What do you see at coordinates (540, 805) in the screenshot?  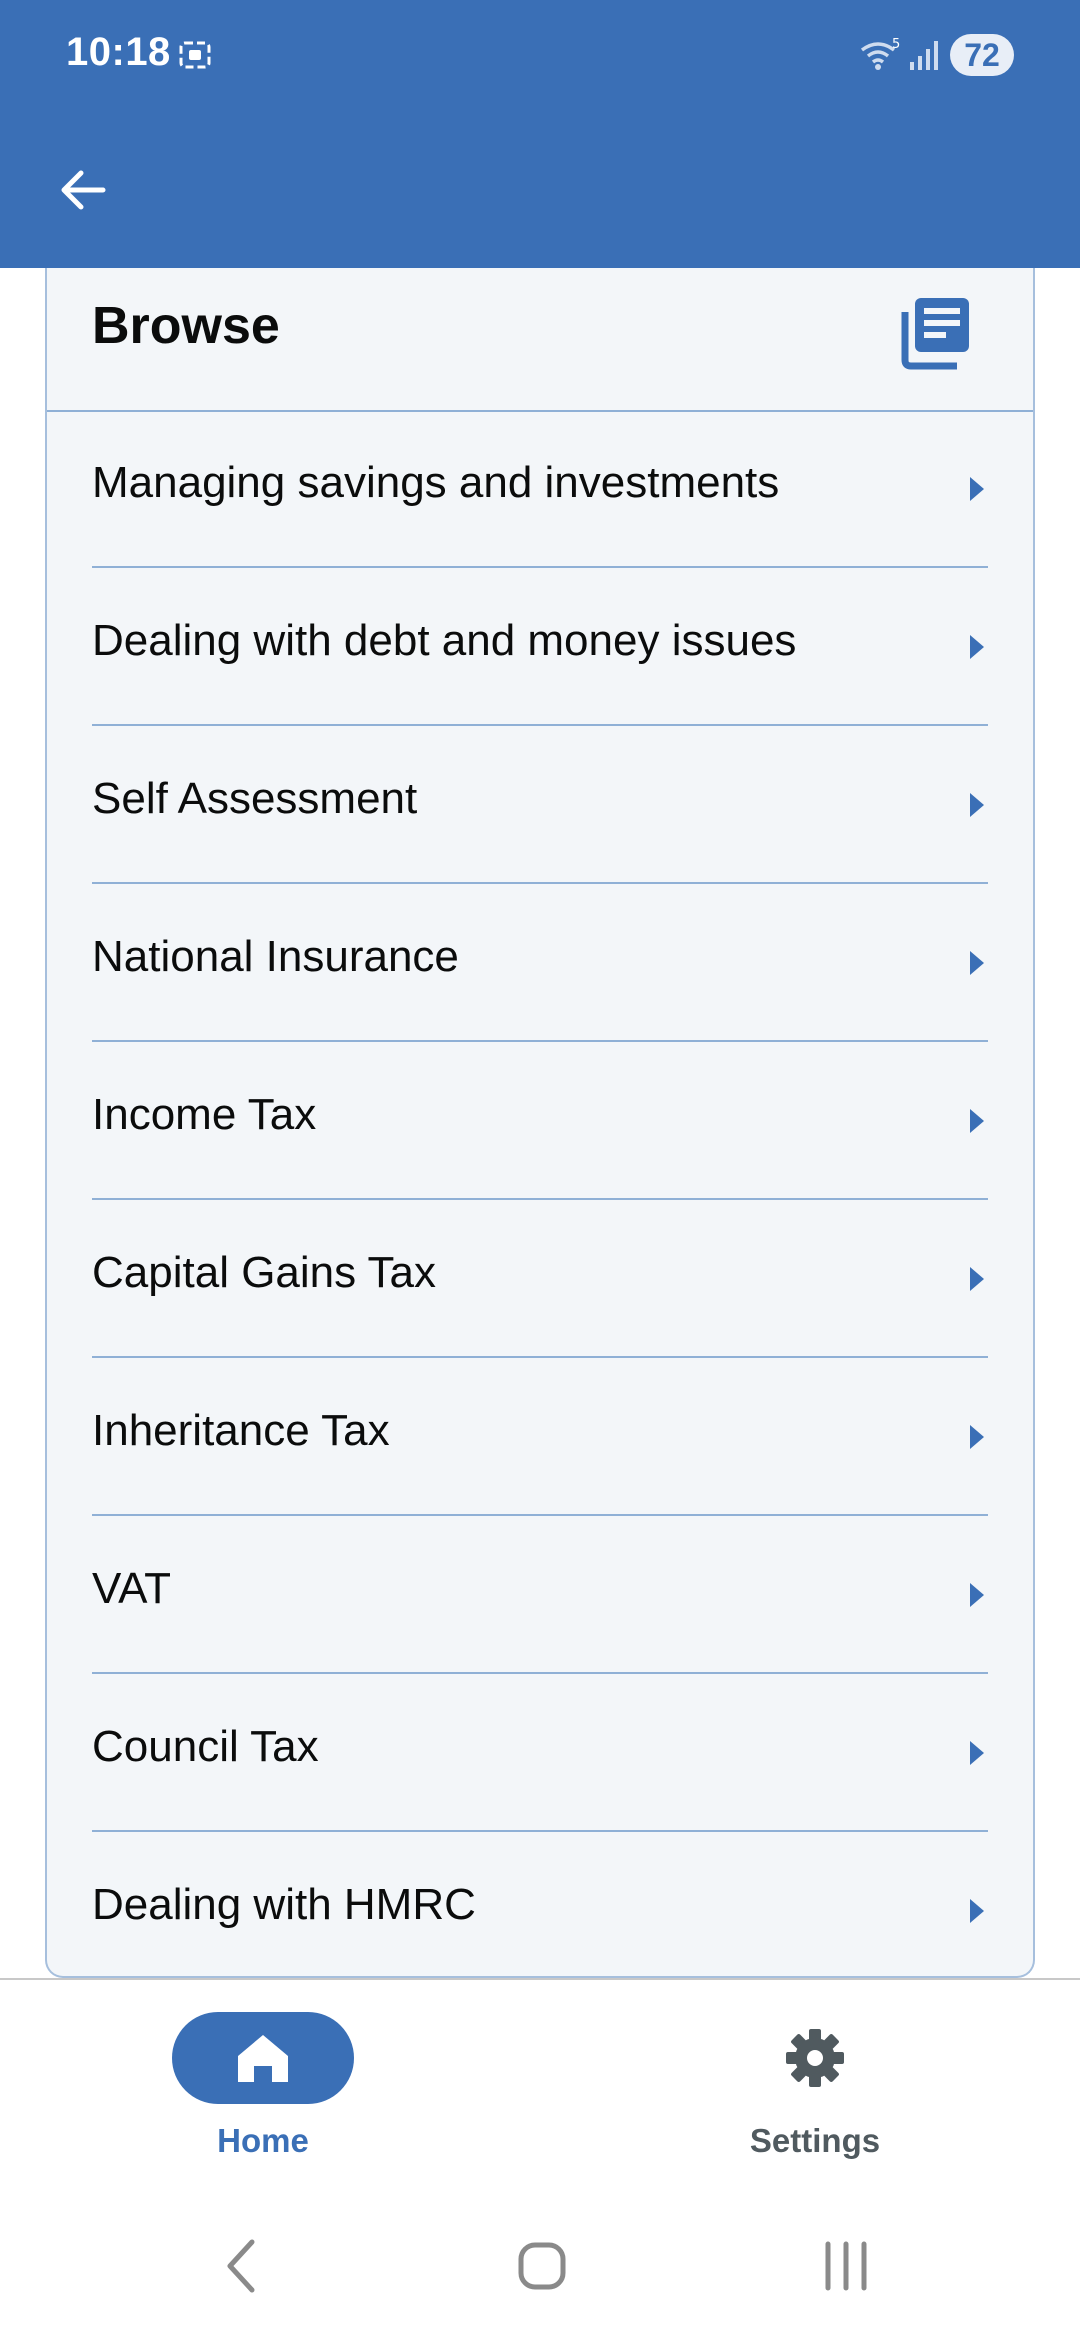 I see `list-item-self-assessment: Self Assessment` at bounding box center [540, 805].